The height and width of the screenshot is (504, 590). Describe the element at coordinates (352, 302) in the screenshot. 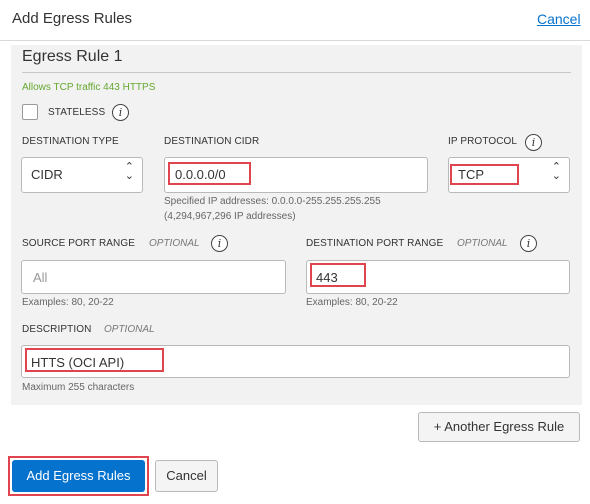

I see `destination-port-range-help: Examples: 80, 20-22` at that location.